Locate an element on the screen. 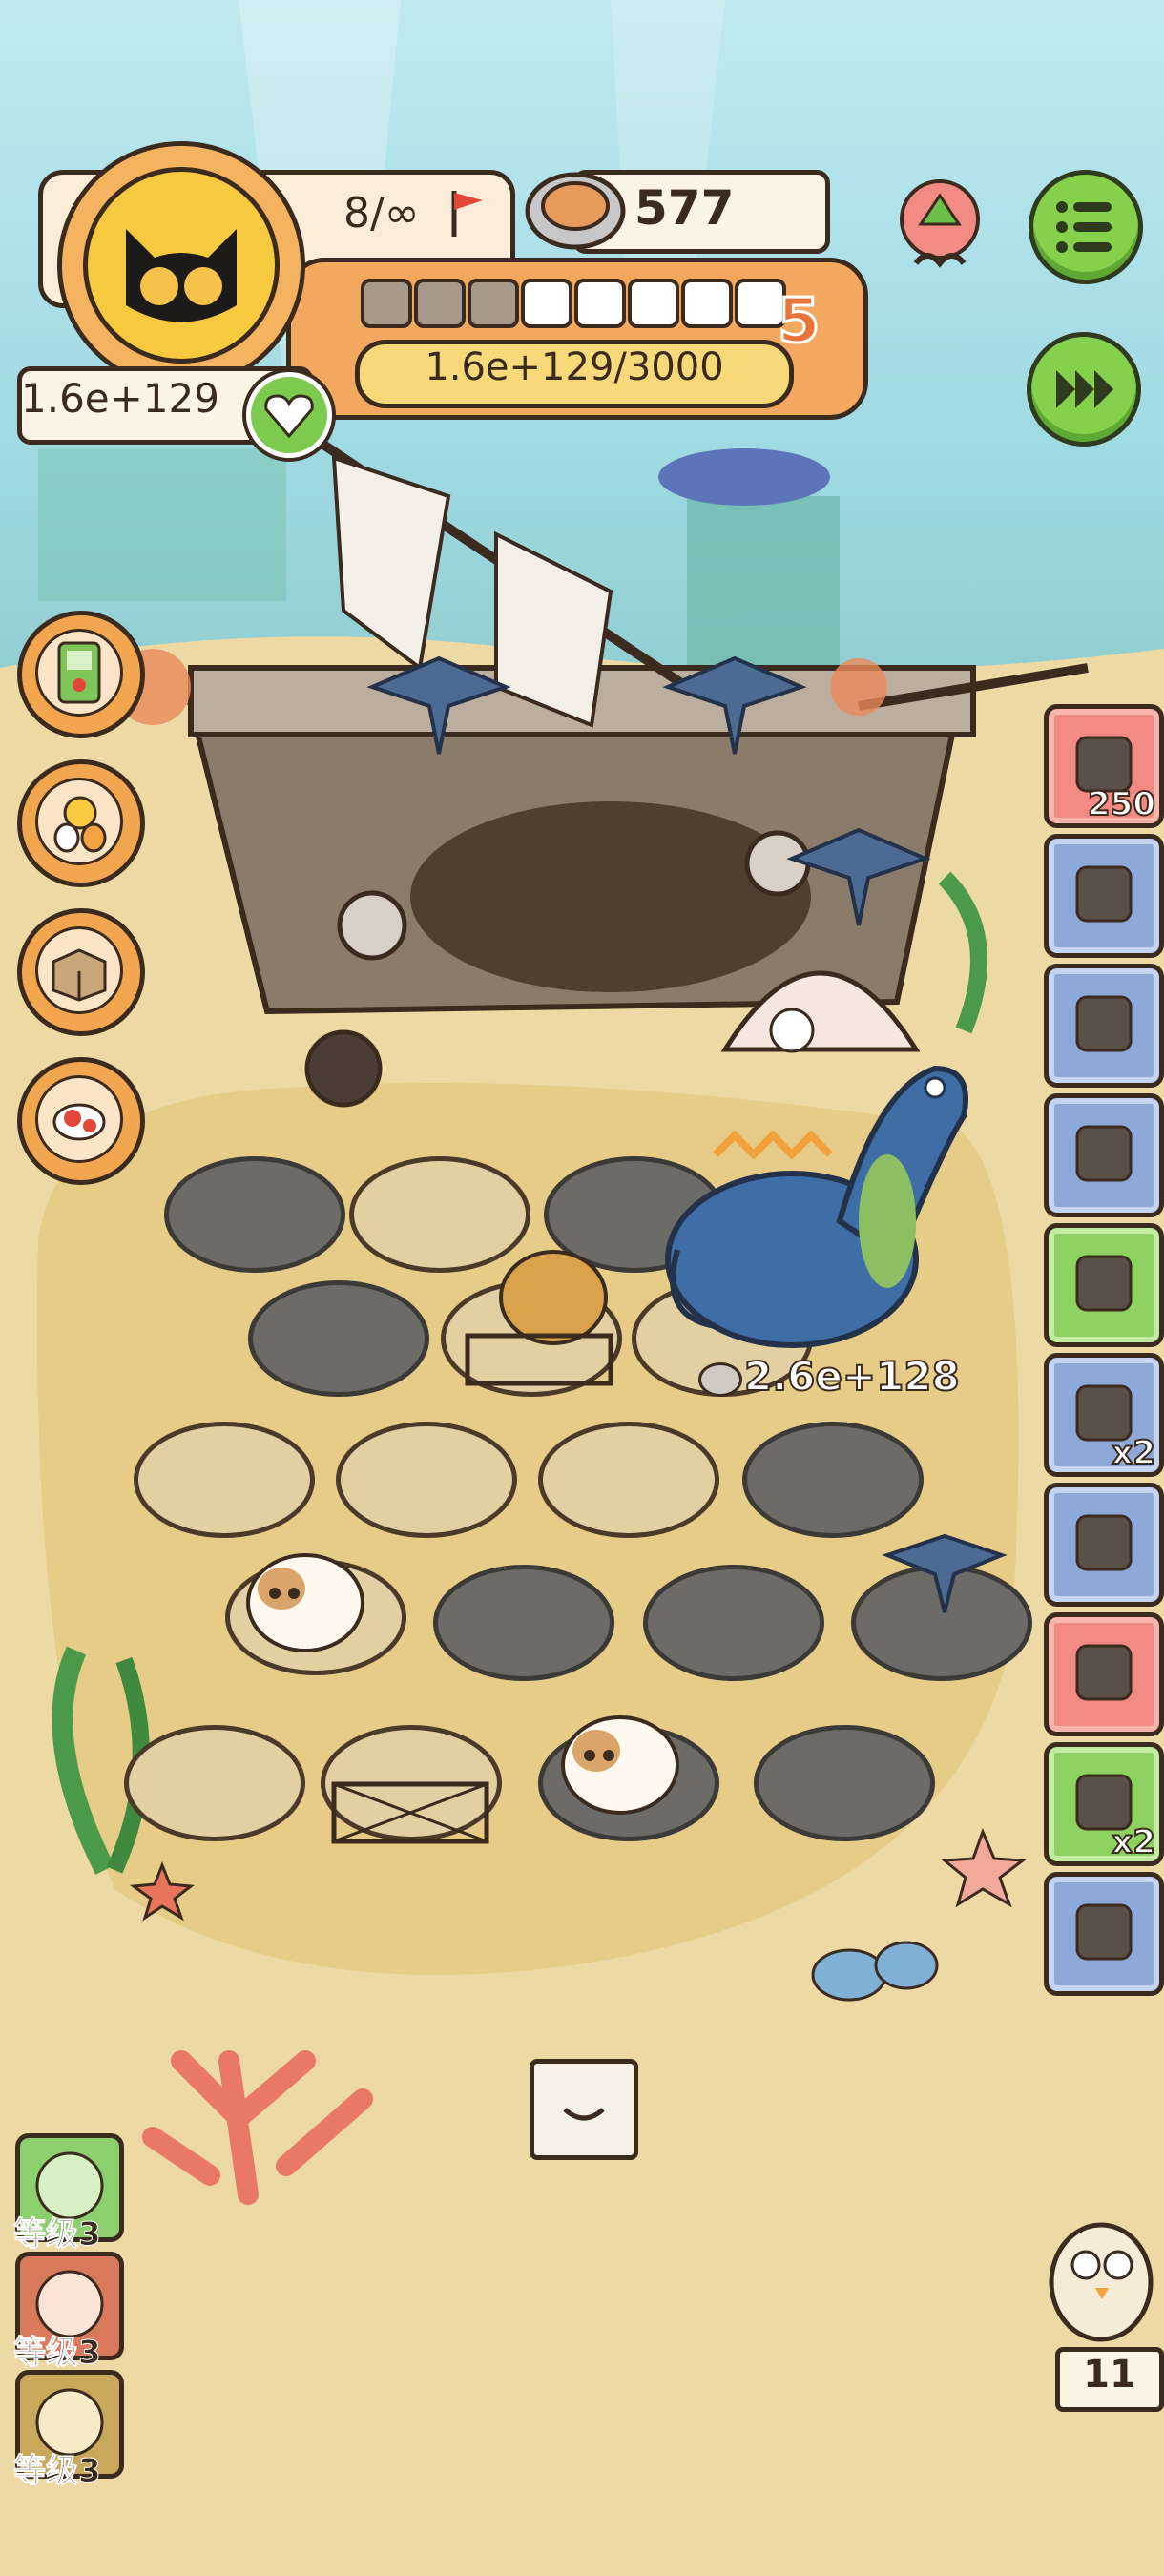 This screenshot has width=1164, height=2576. koi-icon is located at coordinates (79, 1122).